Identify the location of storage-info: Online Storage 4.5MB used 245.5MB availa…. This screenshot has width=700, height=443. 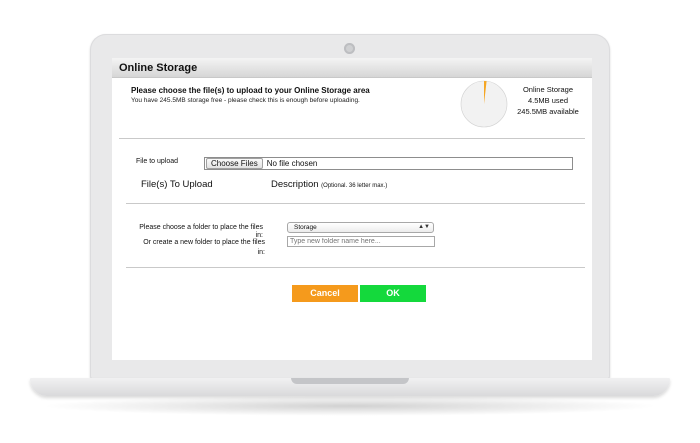
(548, 100).